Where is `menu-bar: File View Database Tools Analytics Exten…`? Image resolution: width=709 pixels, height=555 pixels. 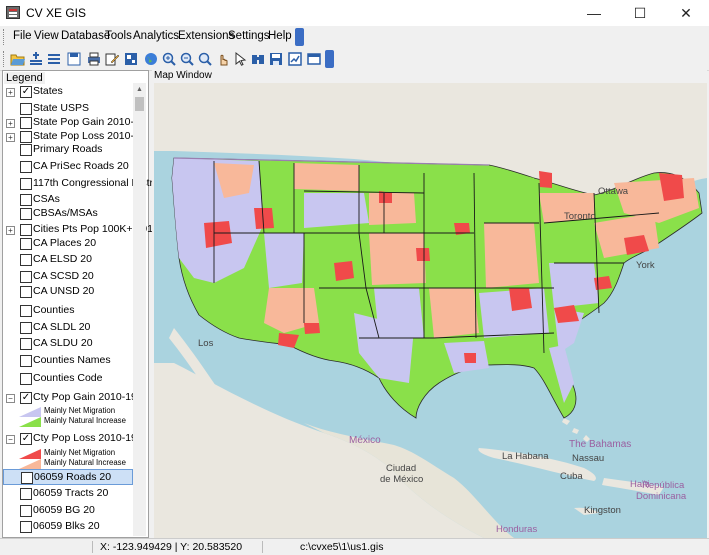 menu-bar: File View Database Tools Analytics Exten… is located at coordinates (354, 37).